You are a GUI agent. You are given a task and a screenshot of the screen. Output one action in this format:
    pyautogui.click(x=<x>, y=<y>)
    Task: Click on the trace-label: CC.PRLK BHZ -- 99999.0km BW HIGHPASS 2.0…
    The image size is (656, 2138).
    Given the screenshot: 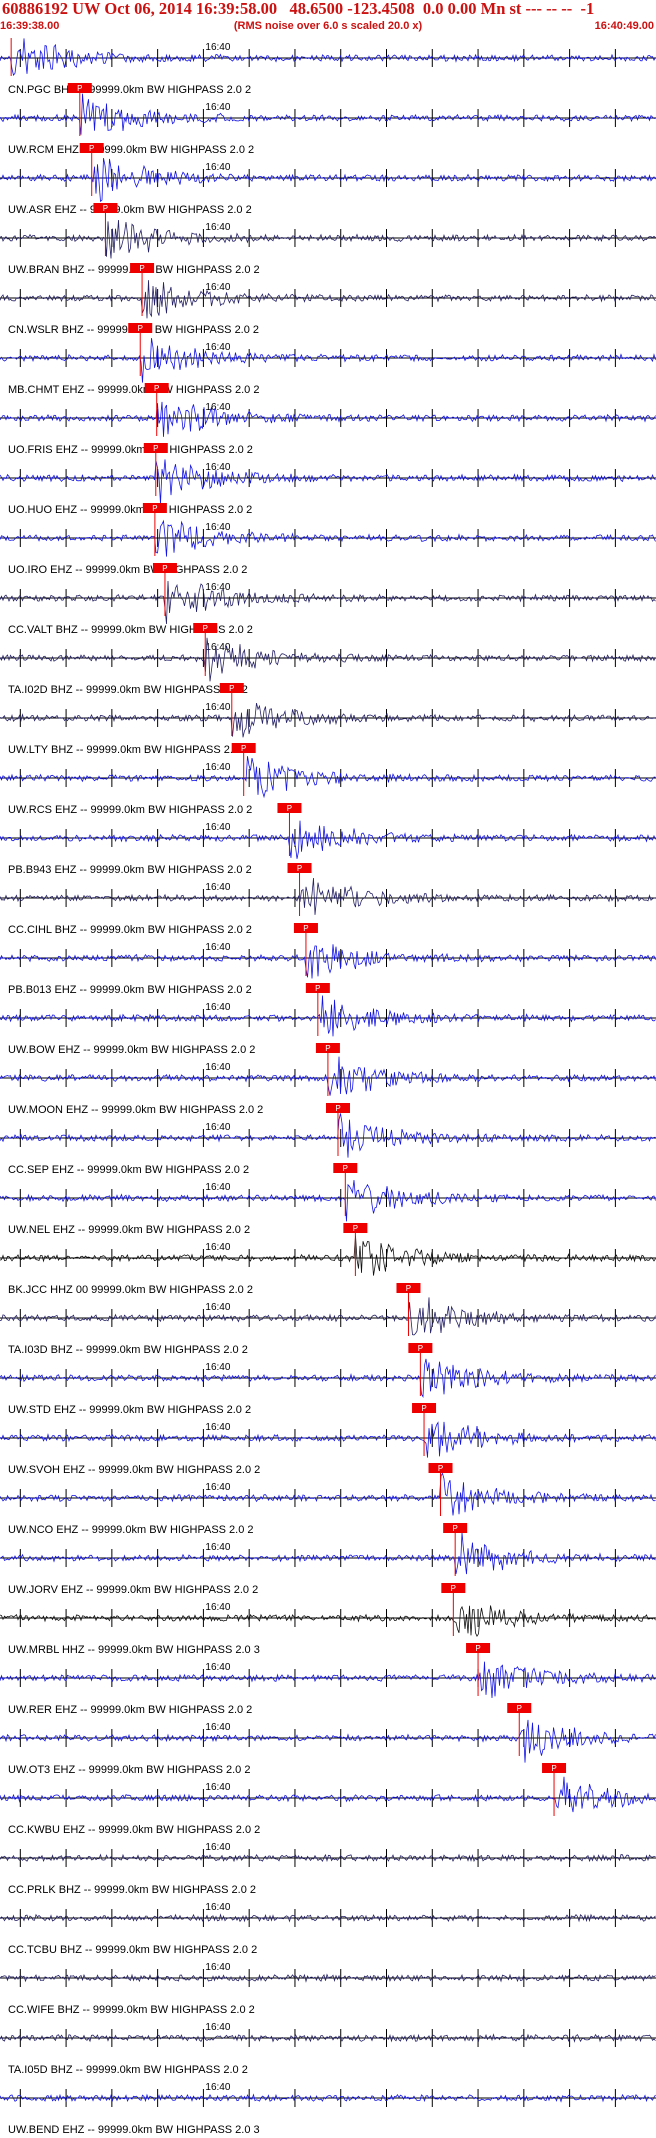 What is the action you would take?
    pyautogui.click(x=132, y=1890)
    